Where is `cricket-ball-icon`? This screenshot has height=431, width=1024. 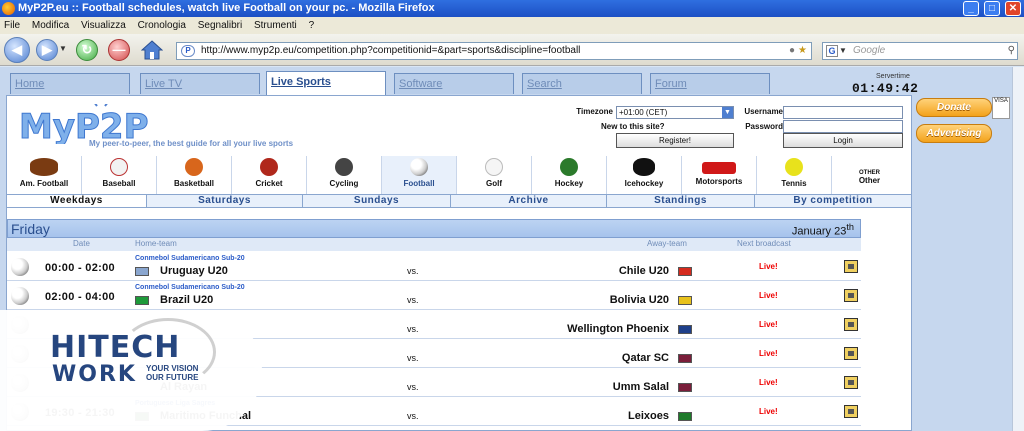
cricket-ball-icon is located at coordinates (269, 167).